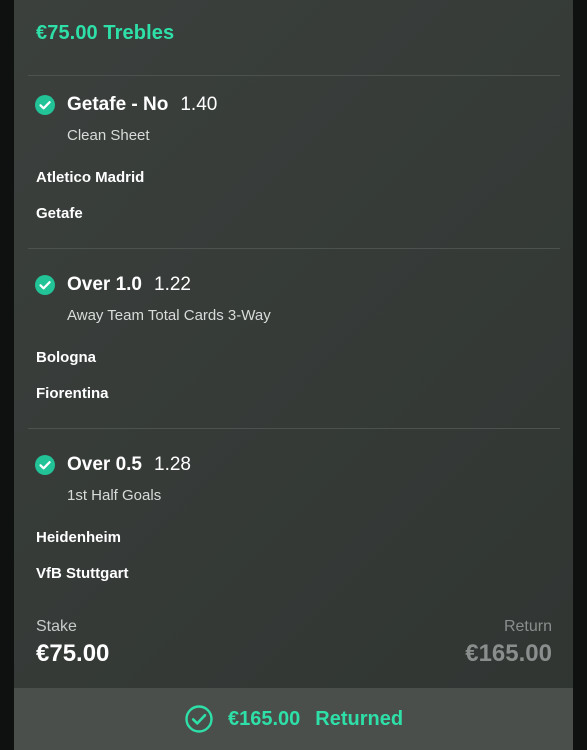 The image size is (587, 750). I want to click on team-home: Heidenheim, so click(79, 537).